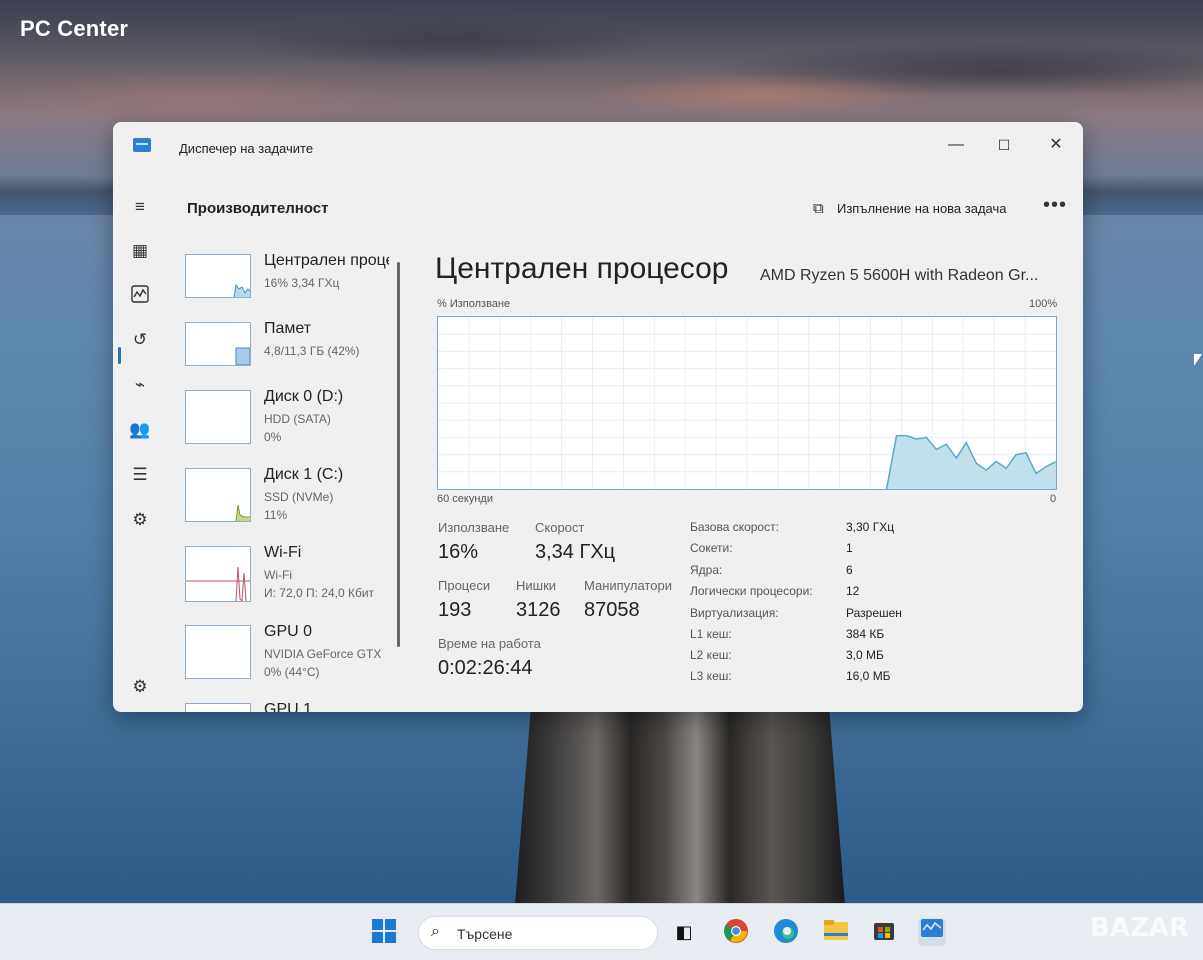 This screenshot has height=960, width=1203. Describe the element at coordinates (140, 520) in the screenshot. I see `services-icon: ⚙` at that location.